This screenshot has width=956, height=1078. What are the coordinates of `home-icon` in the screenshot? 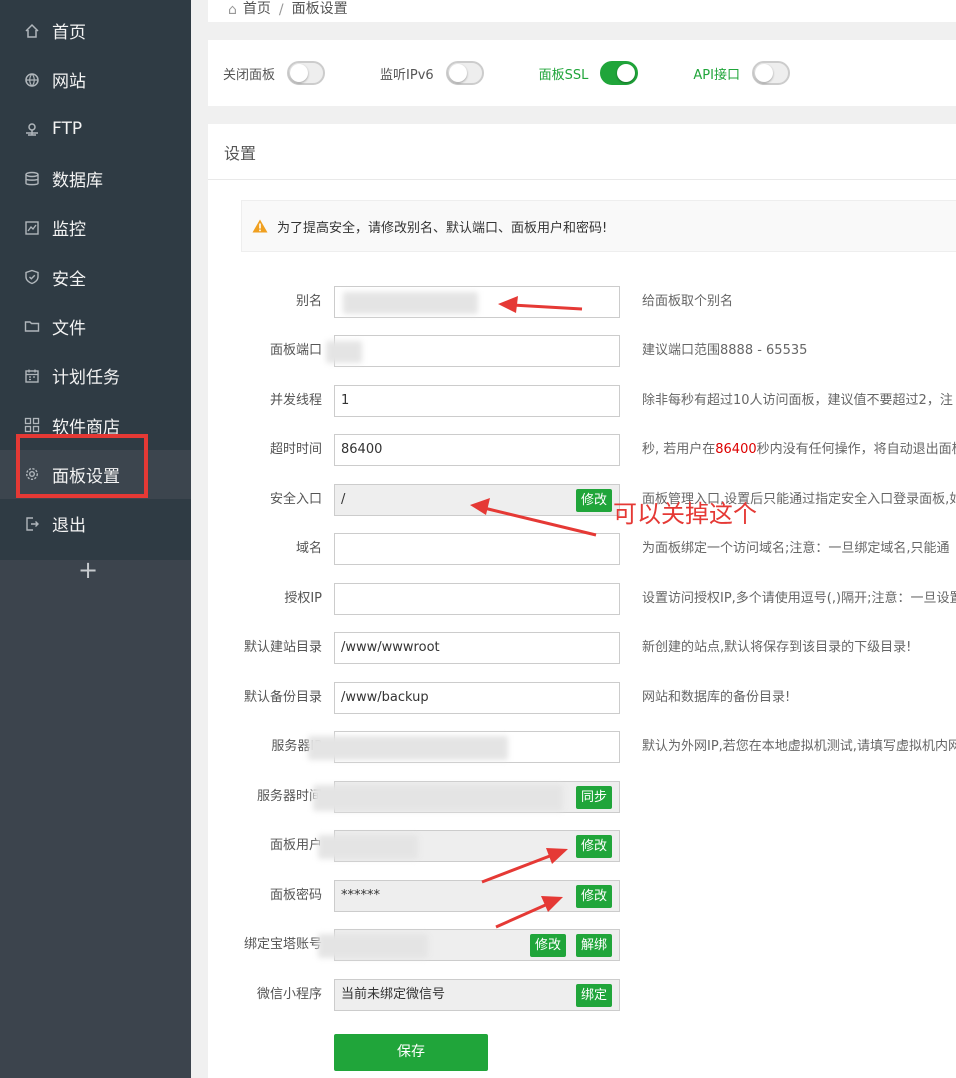 It's located at (32, 31).